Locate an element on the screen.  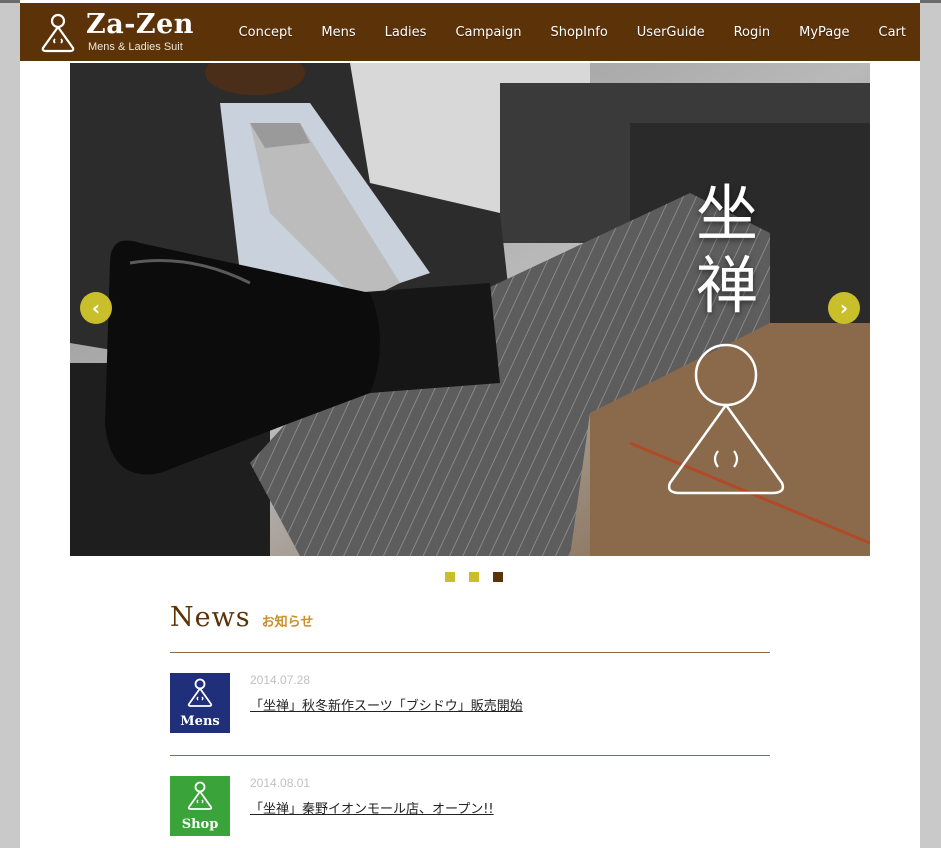
hero-kanji: 坐 禅 is located at coordinates (727, 250).